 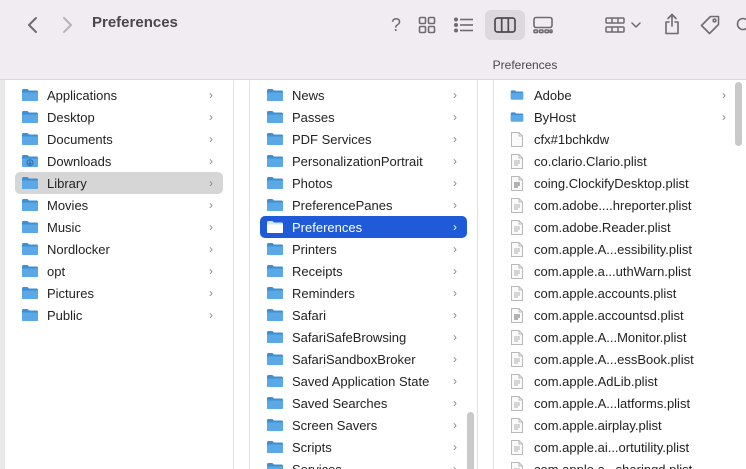 I want to click on folder-row: Photos ›, so click(x=363, y=183).